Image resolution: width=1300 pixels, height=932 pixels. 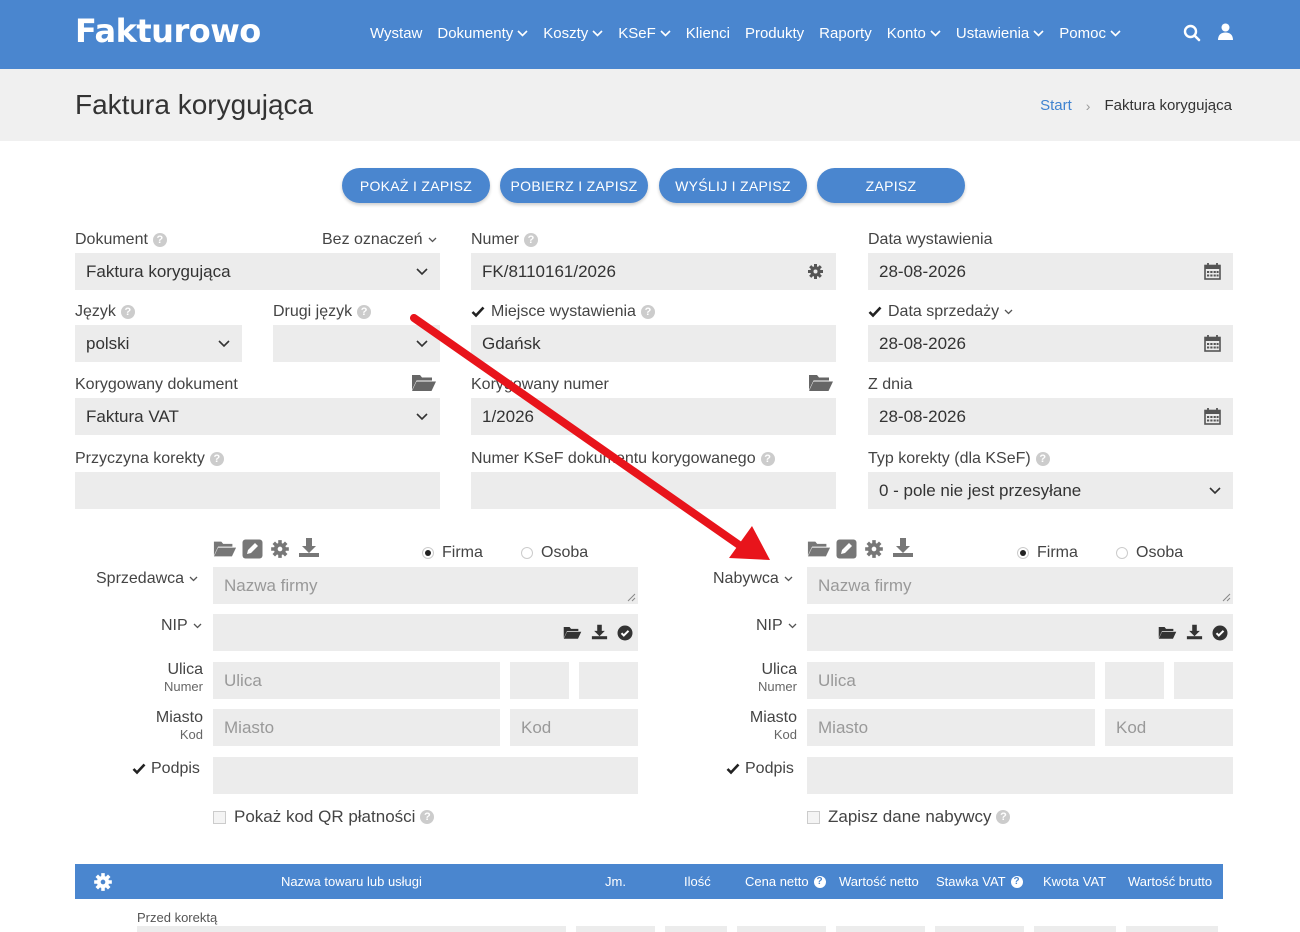 What do you see at coordinates (416, 185) in the screenshot?
I see `show-and-save-button: POKAŻ I ZAPISZ` at bounding box center [416, 185].